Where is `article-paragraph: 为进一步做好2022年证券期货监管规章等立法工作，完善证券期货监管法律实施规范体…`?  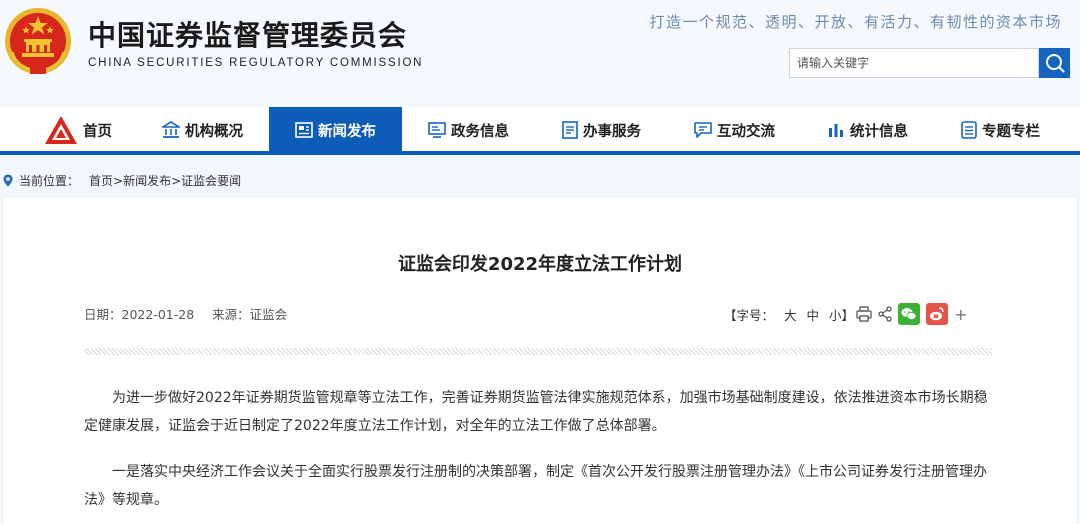
article-paragraph: 为进一步做好2022年证券期货监管规章等立法工作，完善证券期货监管法律实施规范体… is located at coordinates (536, 412).